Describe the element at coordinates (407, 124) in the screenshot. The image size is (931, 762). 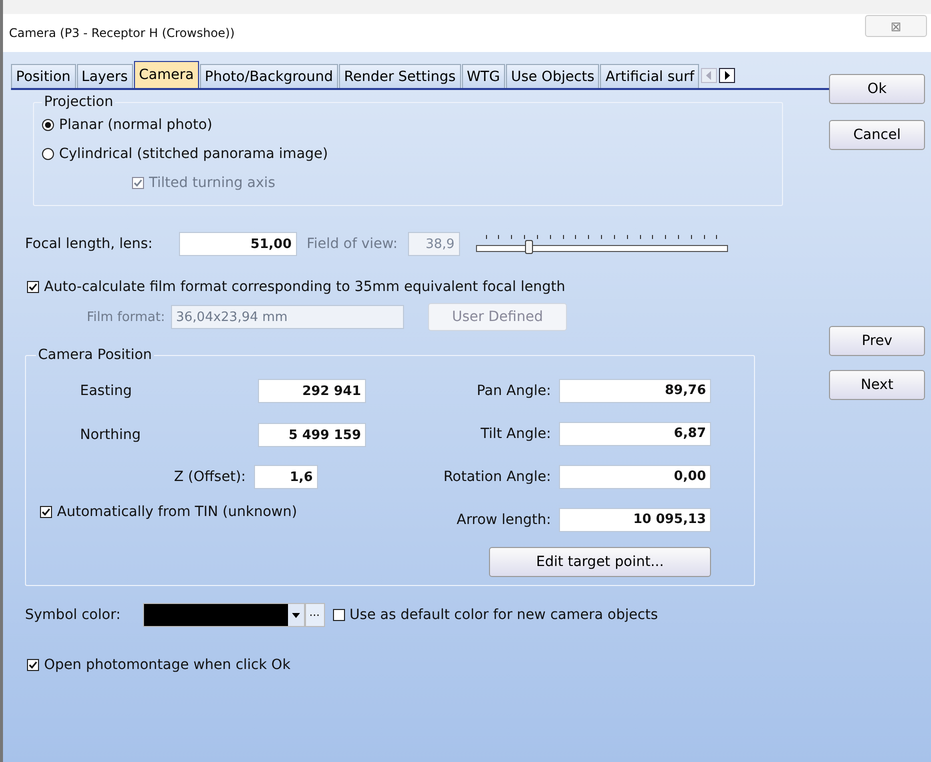
I see `radio-option: Planar (normal photo)` at that location.